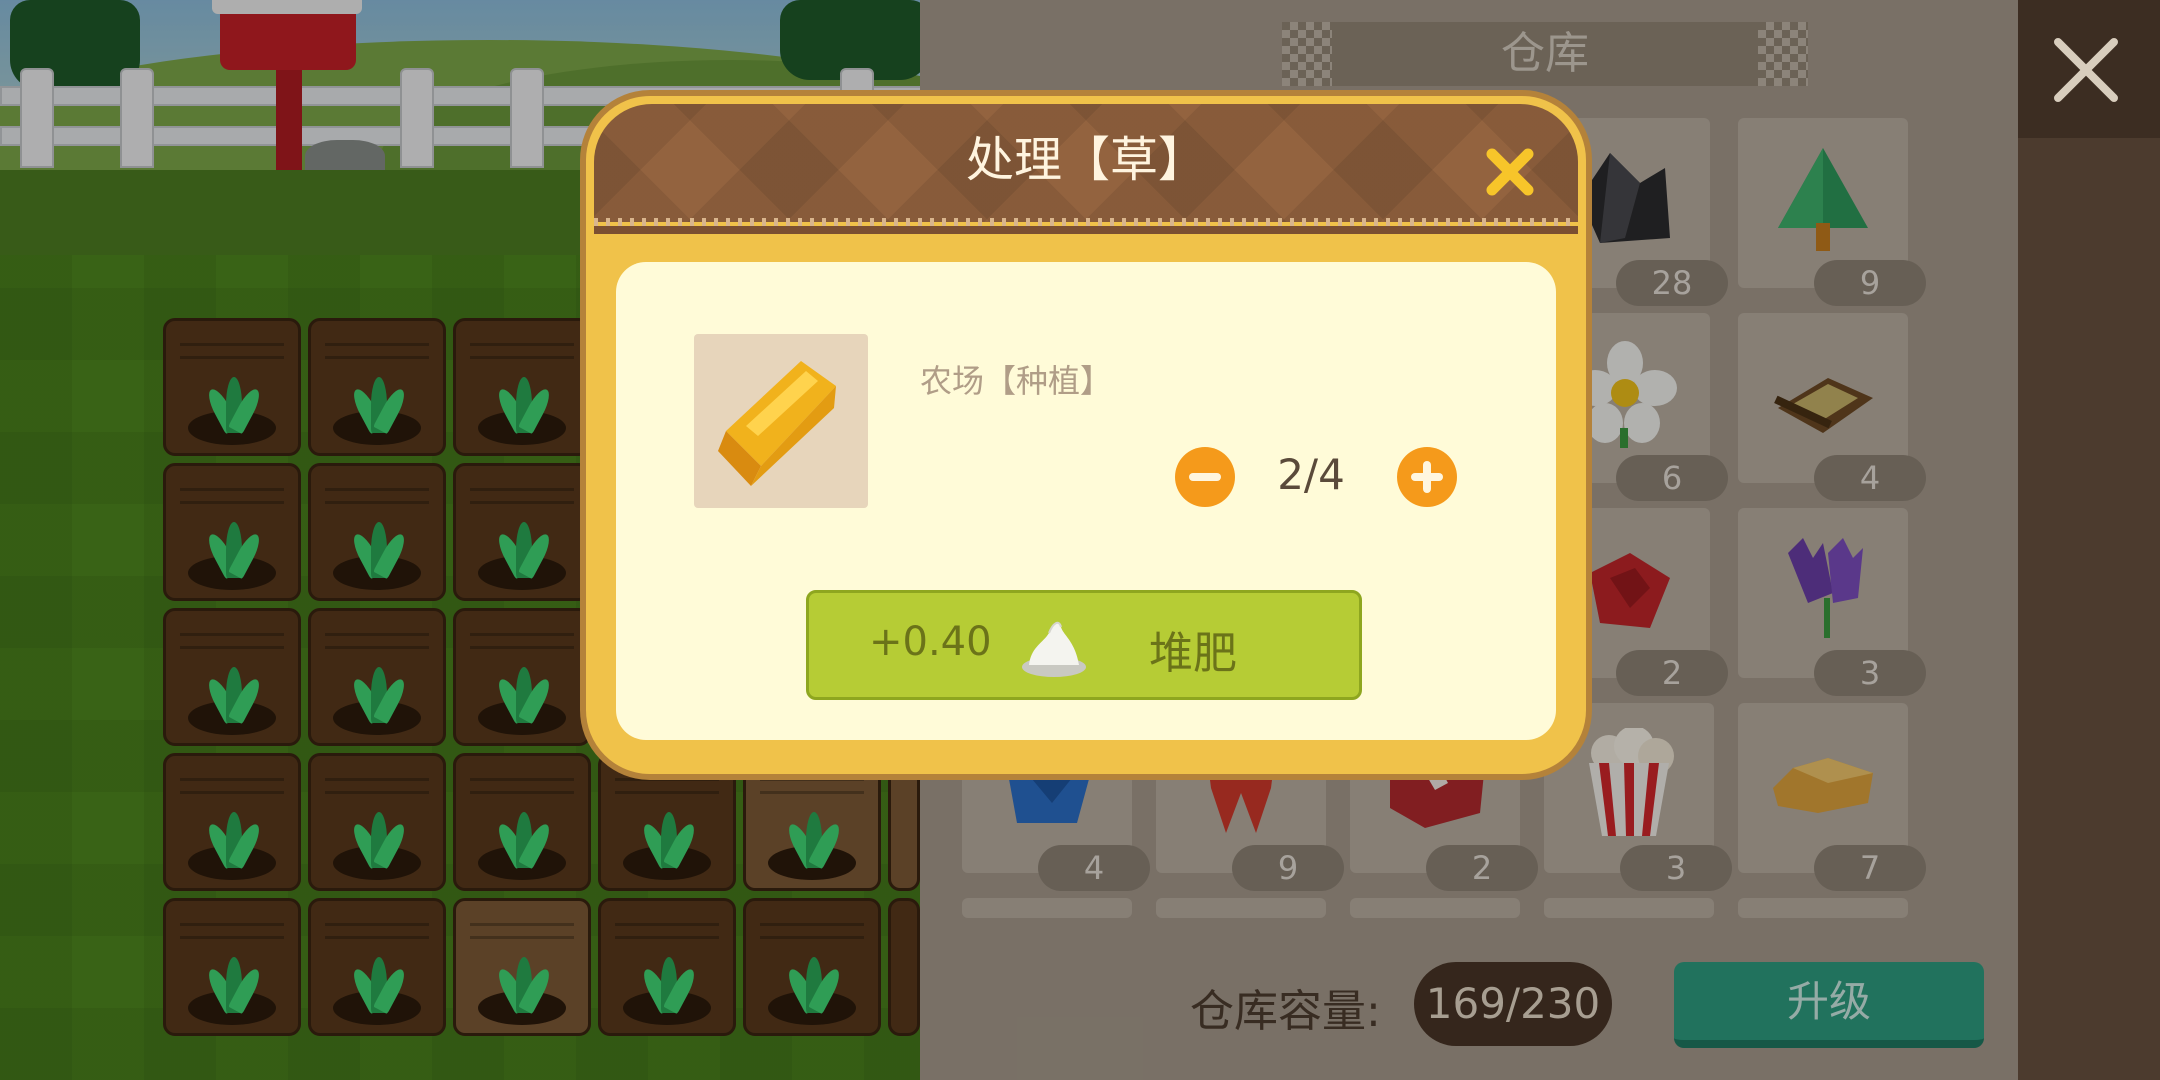 This screenshot has height=1080, width=2160. What do you see at coordinates (1086, 222) in the screenshot?
I see `header-stitch` at bounding box center [1086, 222].